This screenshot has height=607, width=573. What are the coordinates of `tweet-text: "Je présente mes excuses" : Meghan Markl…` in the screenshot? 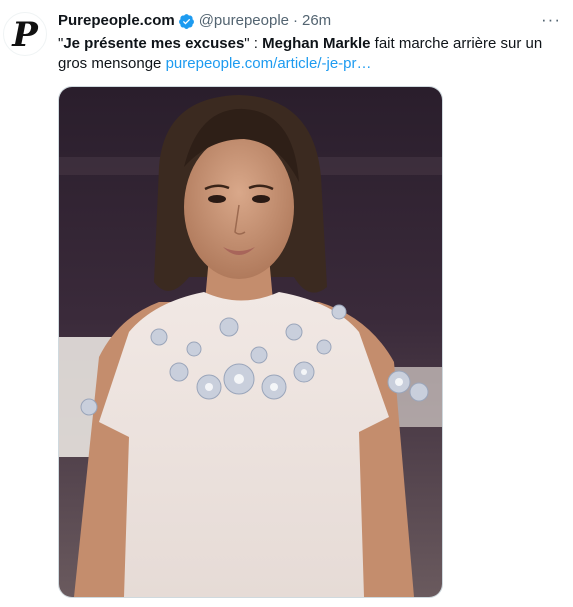 It's located at (308, 54).